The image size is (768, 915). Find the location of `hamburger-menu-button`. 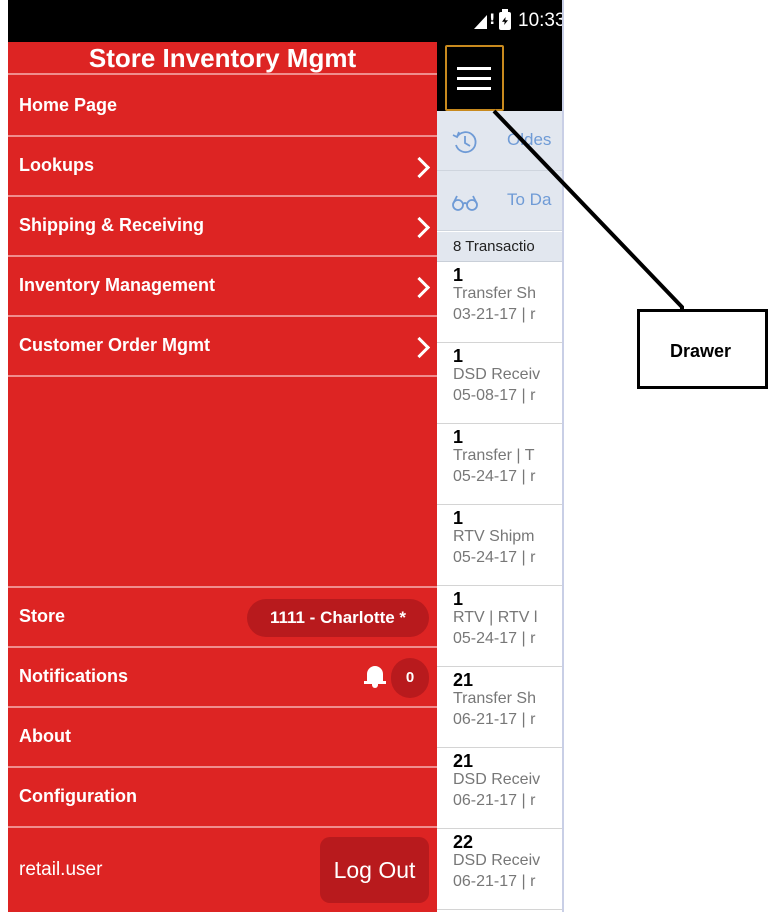

hamburger-menu-button is located at coordinates (474, 78).